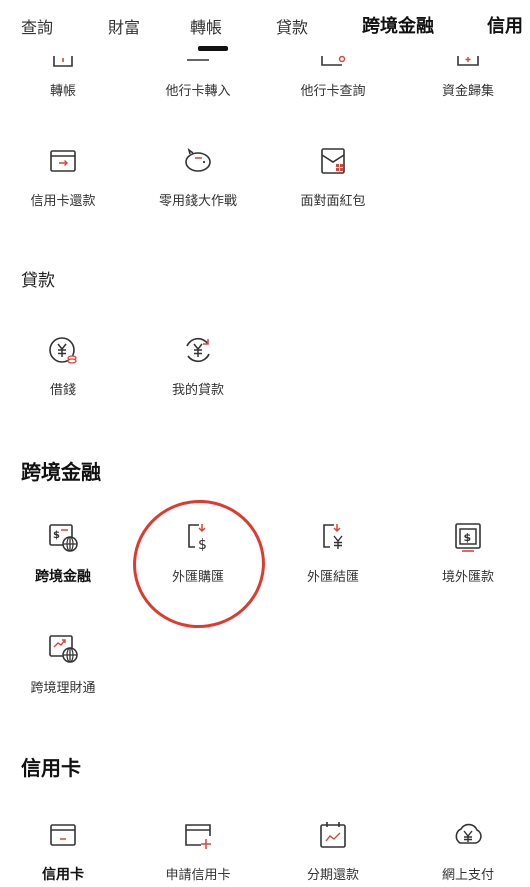 This screenshot has width=530, height=887. I want to click on fund-collect-label: 資金歸集, so click(467, 91).